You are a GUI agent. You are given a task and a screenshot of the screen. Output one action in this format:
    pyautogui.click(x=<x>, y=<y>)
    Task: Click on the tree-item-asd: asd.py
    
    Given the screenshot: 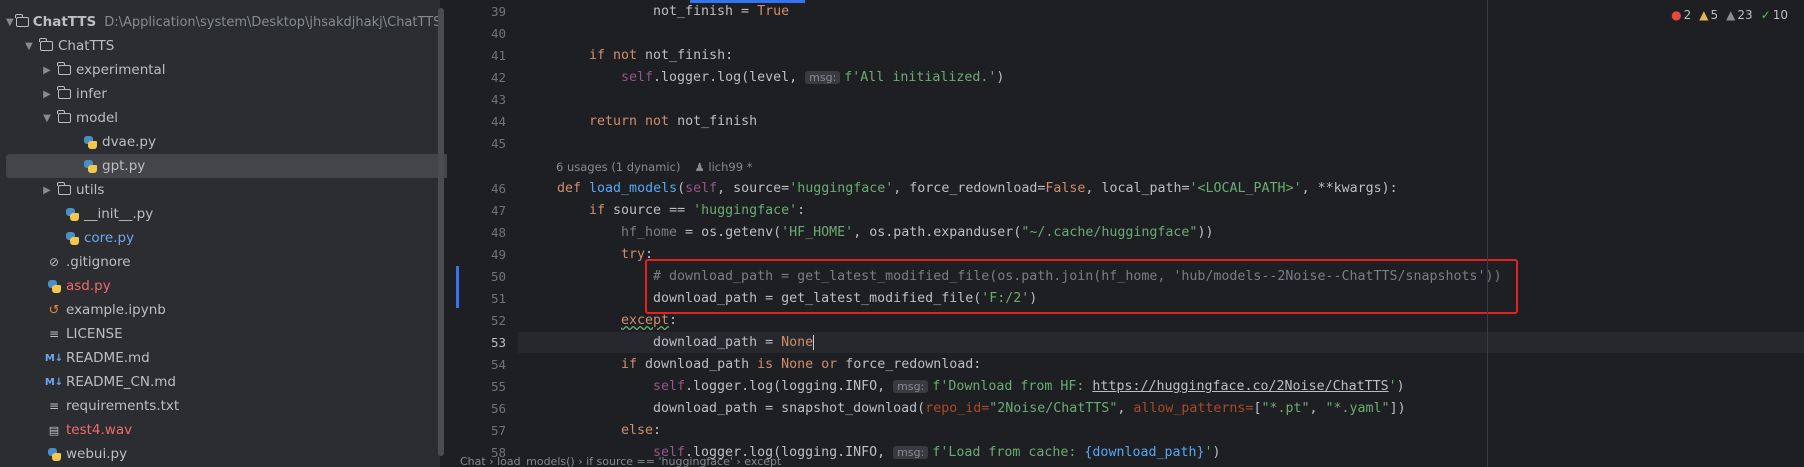 What is the action you would take?
    pyautogui.click(x=241, y=286)
    